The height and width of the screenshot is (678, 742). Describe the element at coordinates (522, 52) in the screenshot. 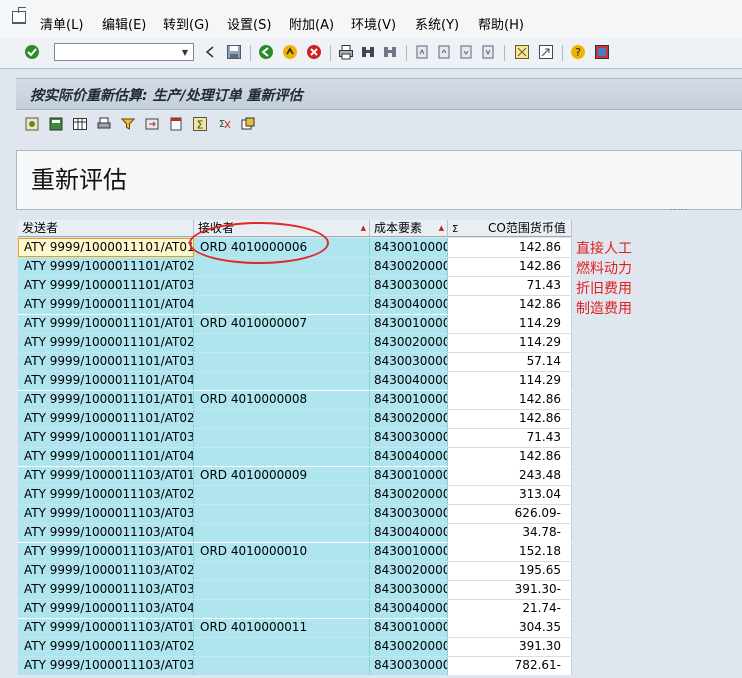

I see `create-session-icon` at that location.